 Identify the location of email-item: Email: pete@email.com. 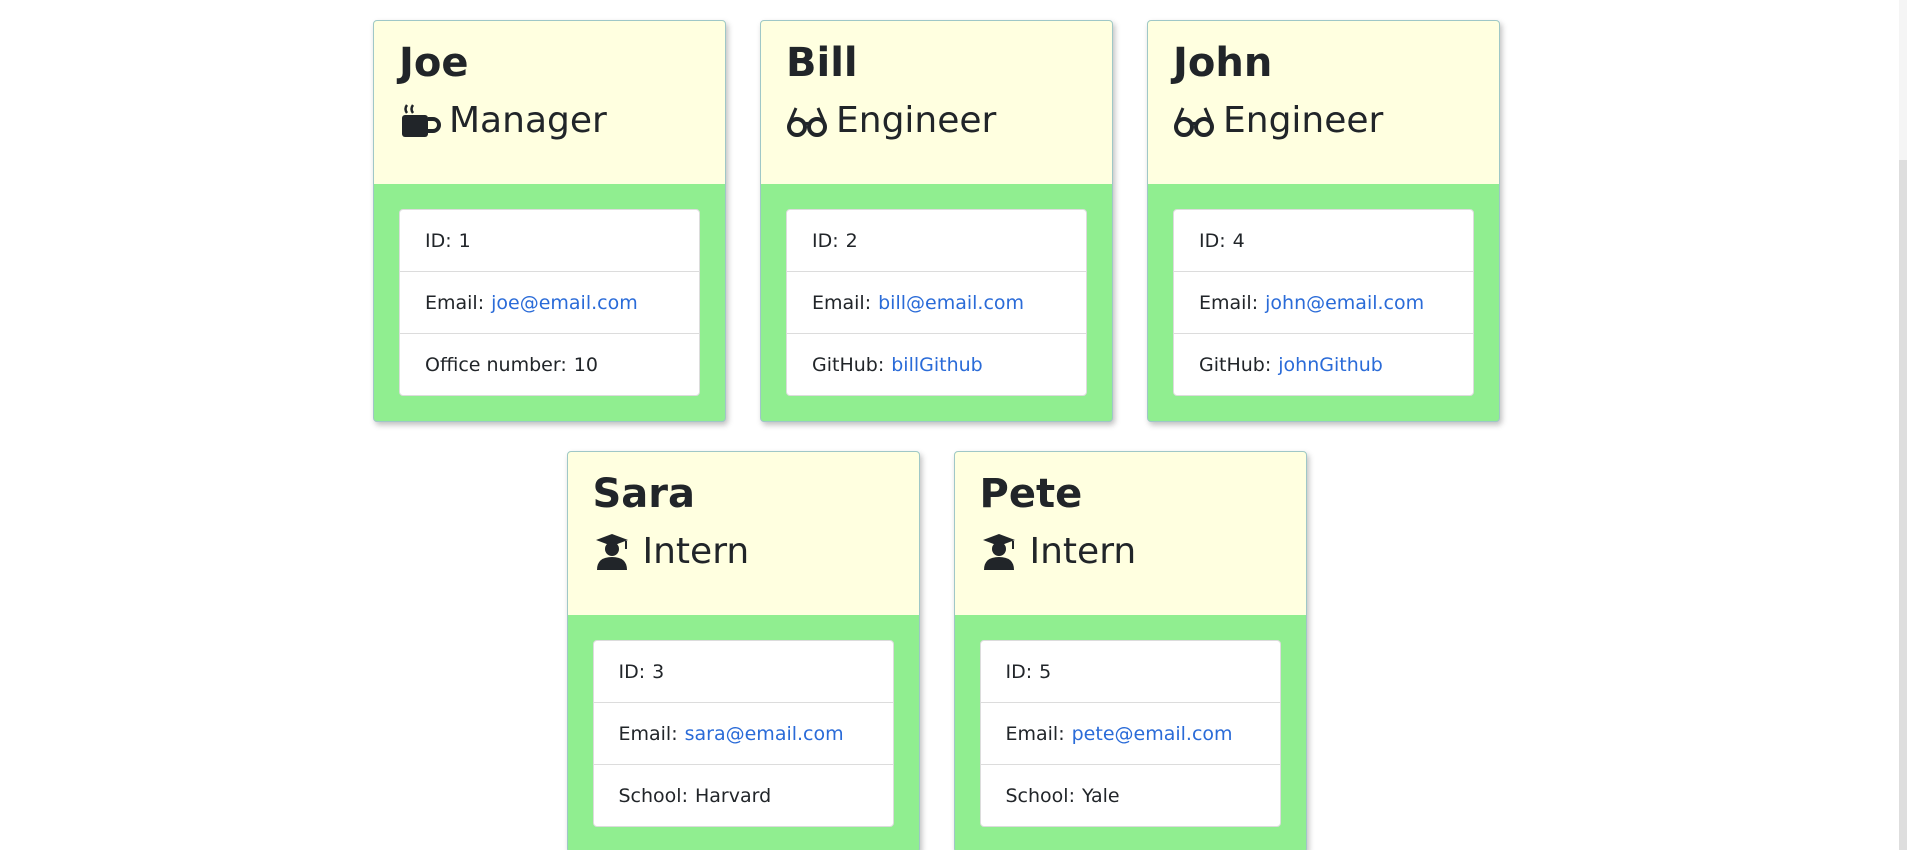
(1130, 733).